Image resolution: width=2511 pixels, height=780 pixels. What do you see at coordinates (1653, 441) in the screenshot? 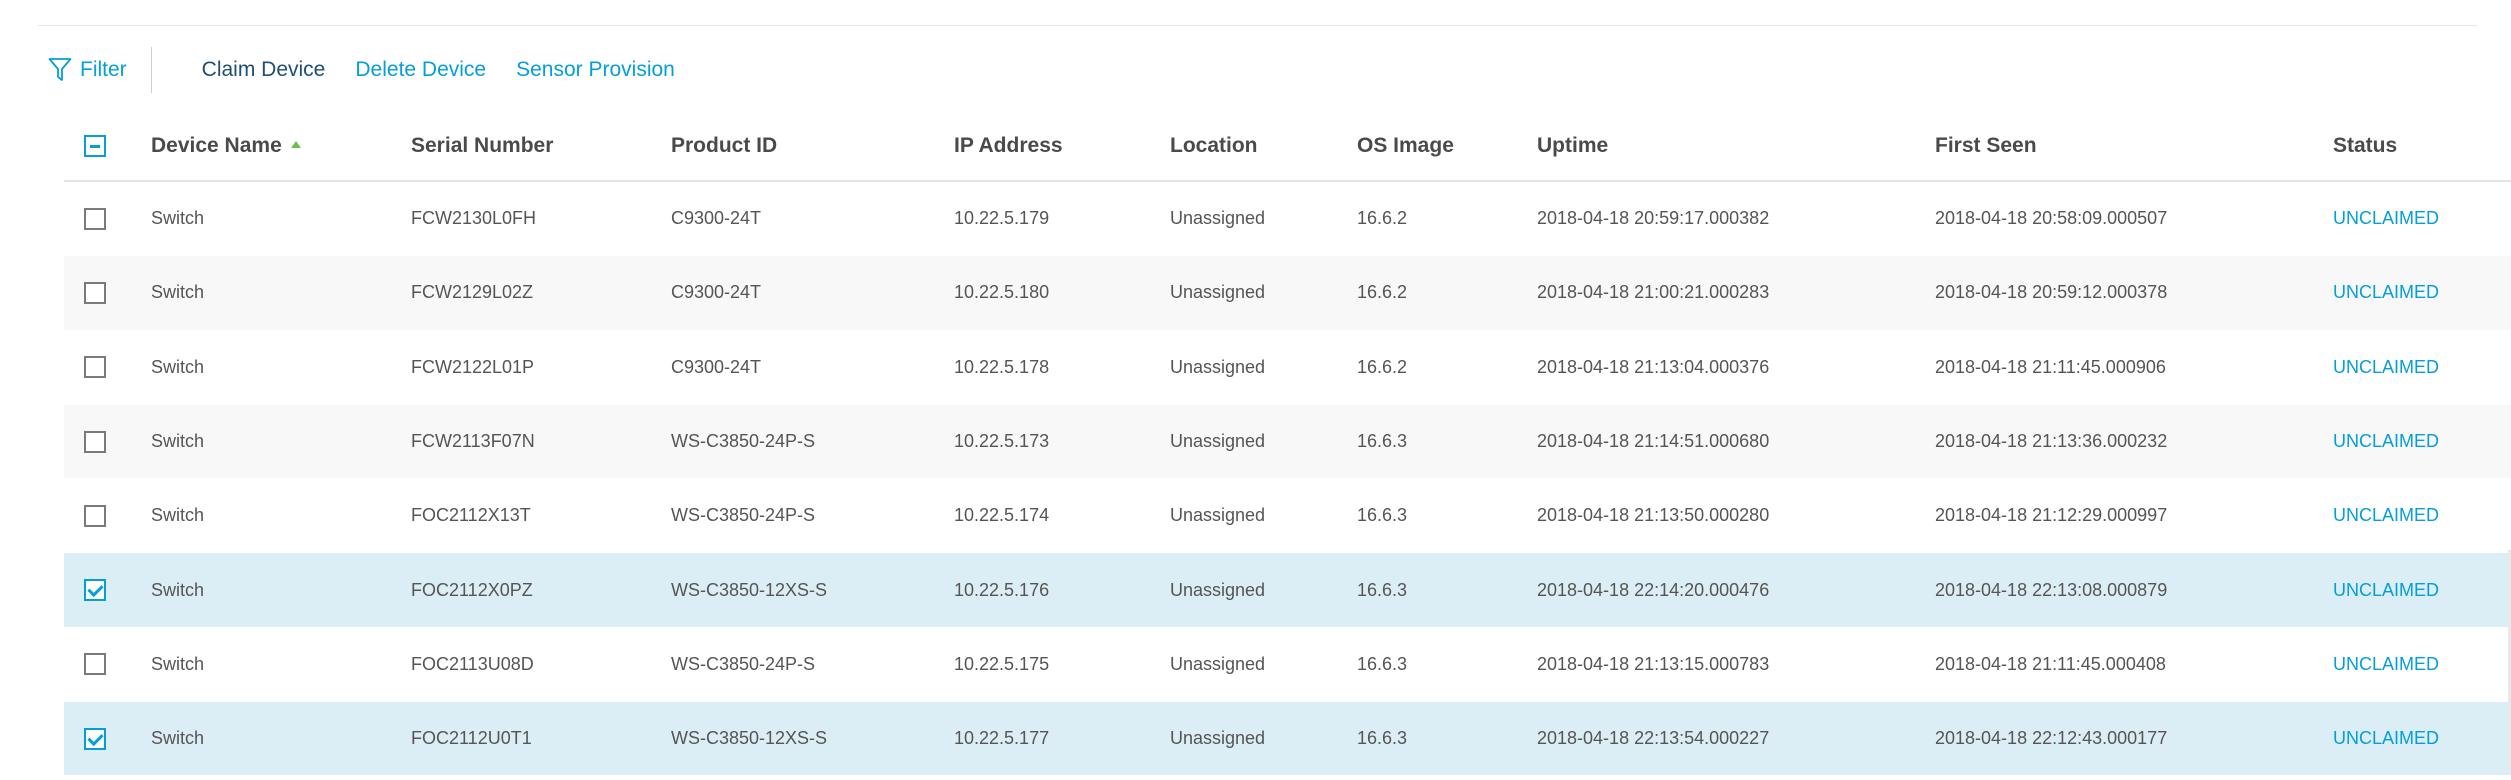
I see `uptime-cell: 2018-04-18 21:14:51.000680` at bounding box center [1653, 441].